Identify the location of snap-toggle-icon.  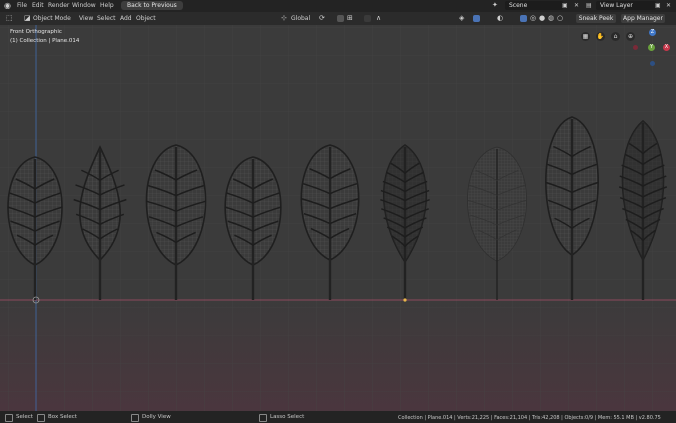
(340, 18).